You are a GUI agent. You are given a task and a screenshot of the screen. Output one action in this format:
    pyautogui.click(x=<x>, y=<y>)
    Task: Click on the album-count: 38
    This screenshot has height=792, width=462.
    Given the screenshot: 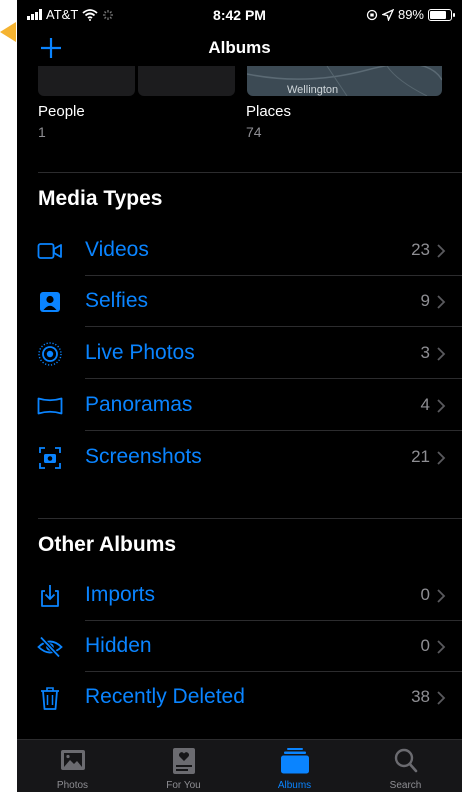 What is the action you would take?
    pyautogui.click(x=420, y=696)
    